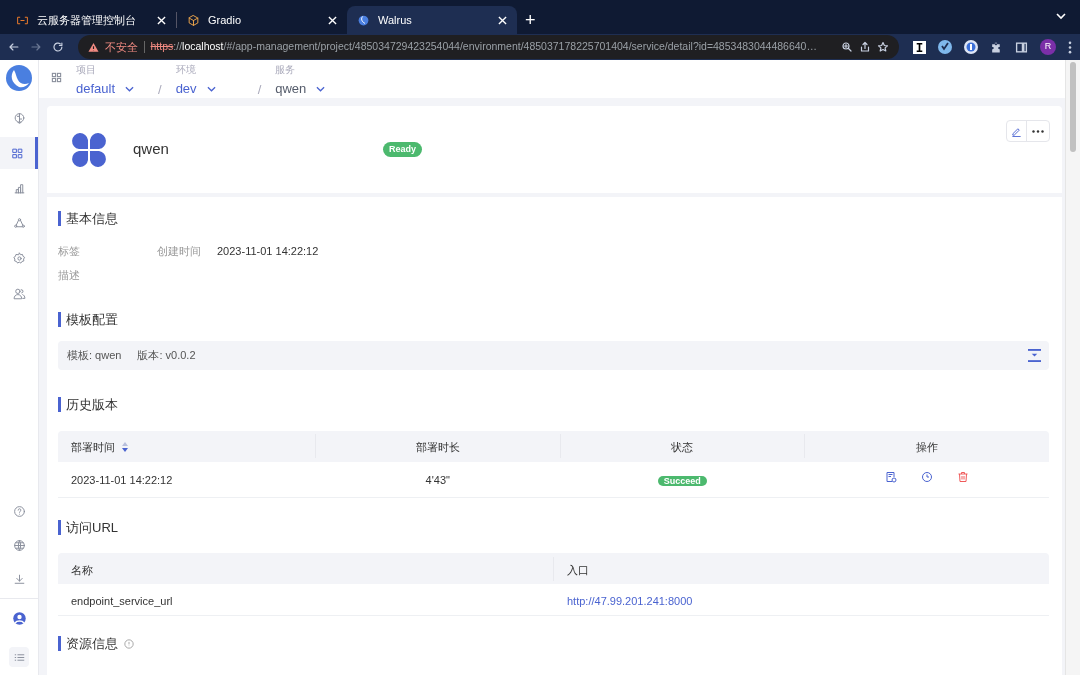  What do you see at coordinates (186, 70) in the screenshot?
I see `breadcrumb-label: 环境` at bounding box center [186, 70].